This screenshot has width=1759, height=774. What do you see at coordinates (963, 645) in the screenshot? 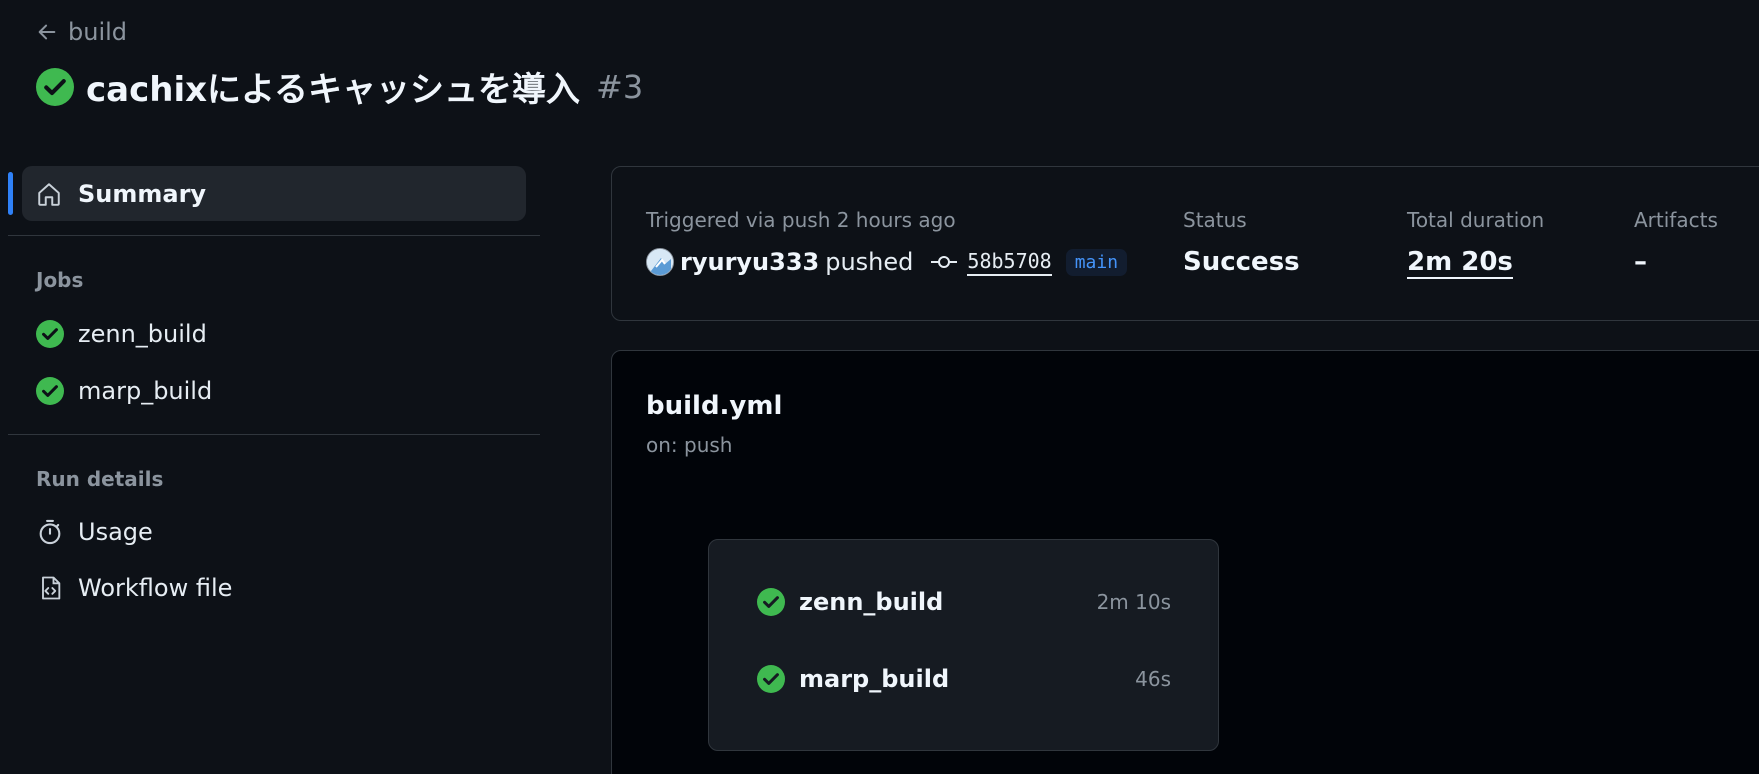
I see `jobs-group: zenn_build 2m 10s marp_build 46s` at bounding box center [963, 645].